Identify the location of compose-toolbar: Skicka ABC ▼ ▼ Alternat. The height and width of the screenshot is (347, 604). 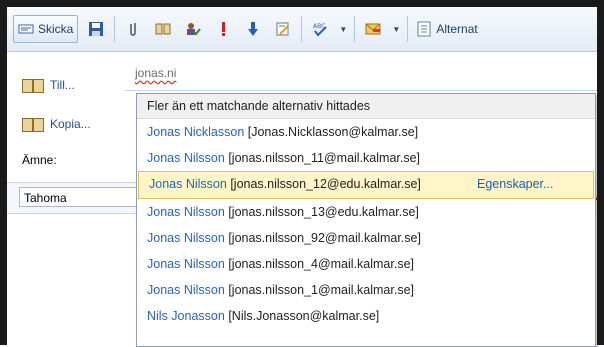
(302, 29).